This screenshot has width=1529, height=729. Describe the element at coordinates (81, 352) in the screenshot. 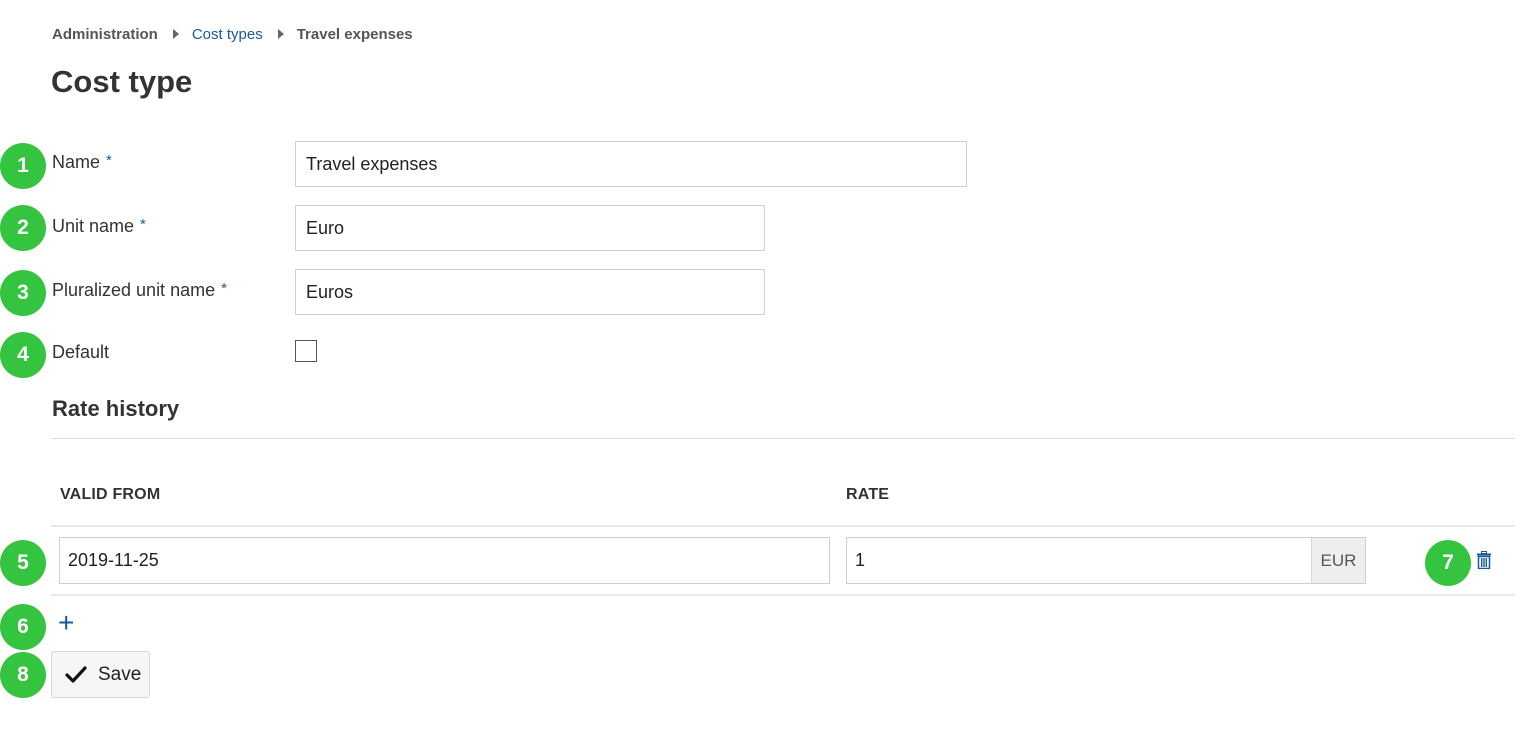

I see `default-label: Default` at that location.